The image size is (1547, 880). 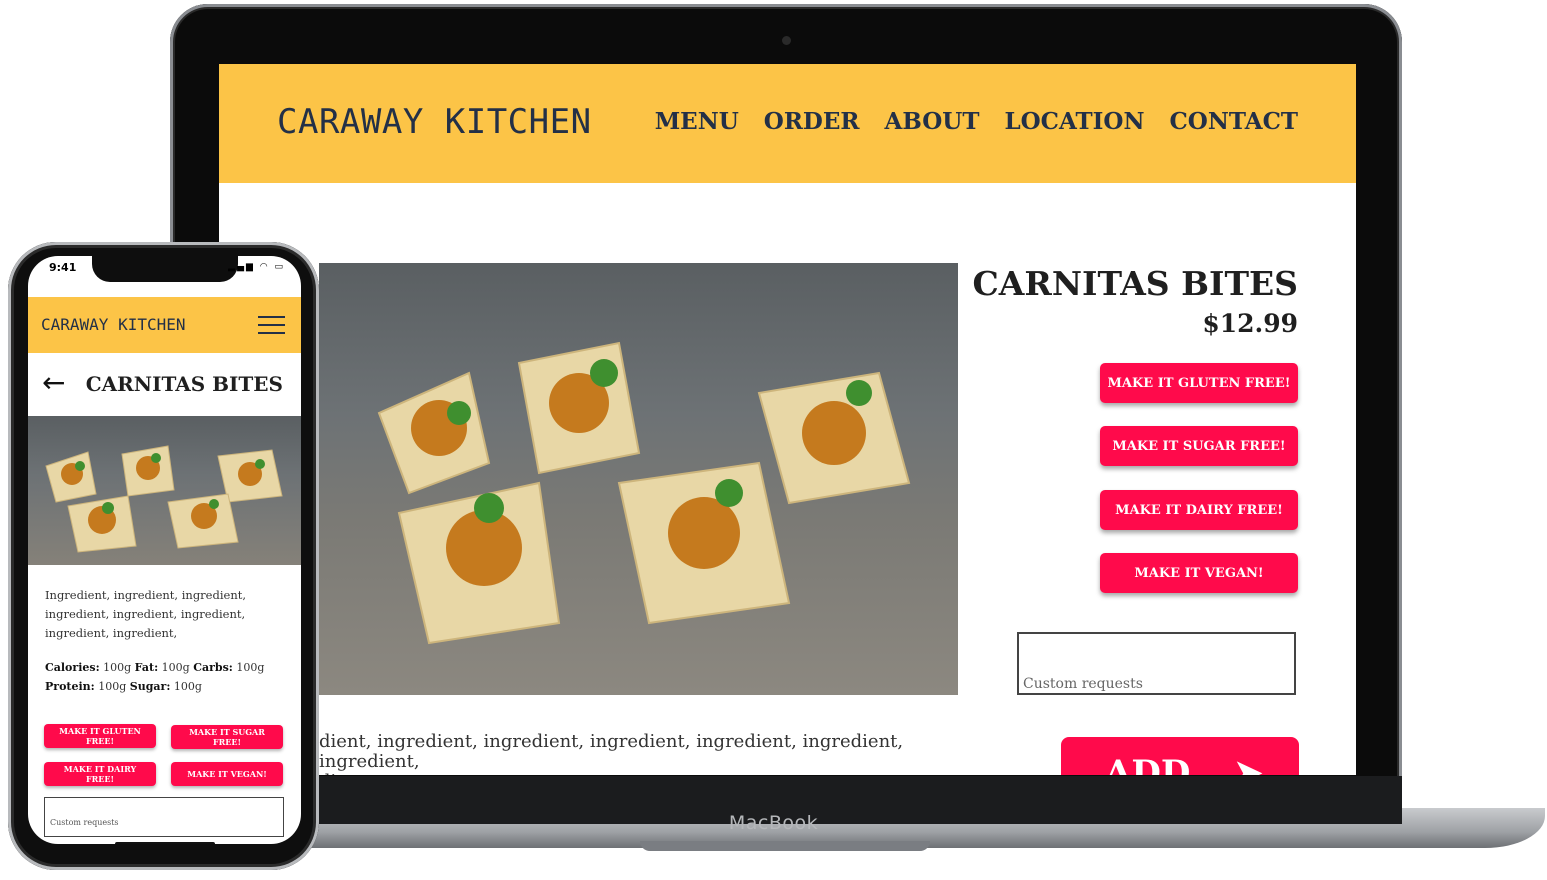 What do you see at coordinates (812, 121) in the screenshot?
I see `nav-order: ORDER` at bounding box center [812, 121].